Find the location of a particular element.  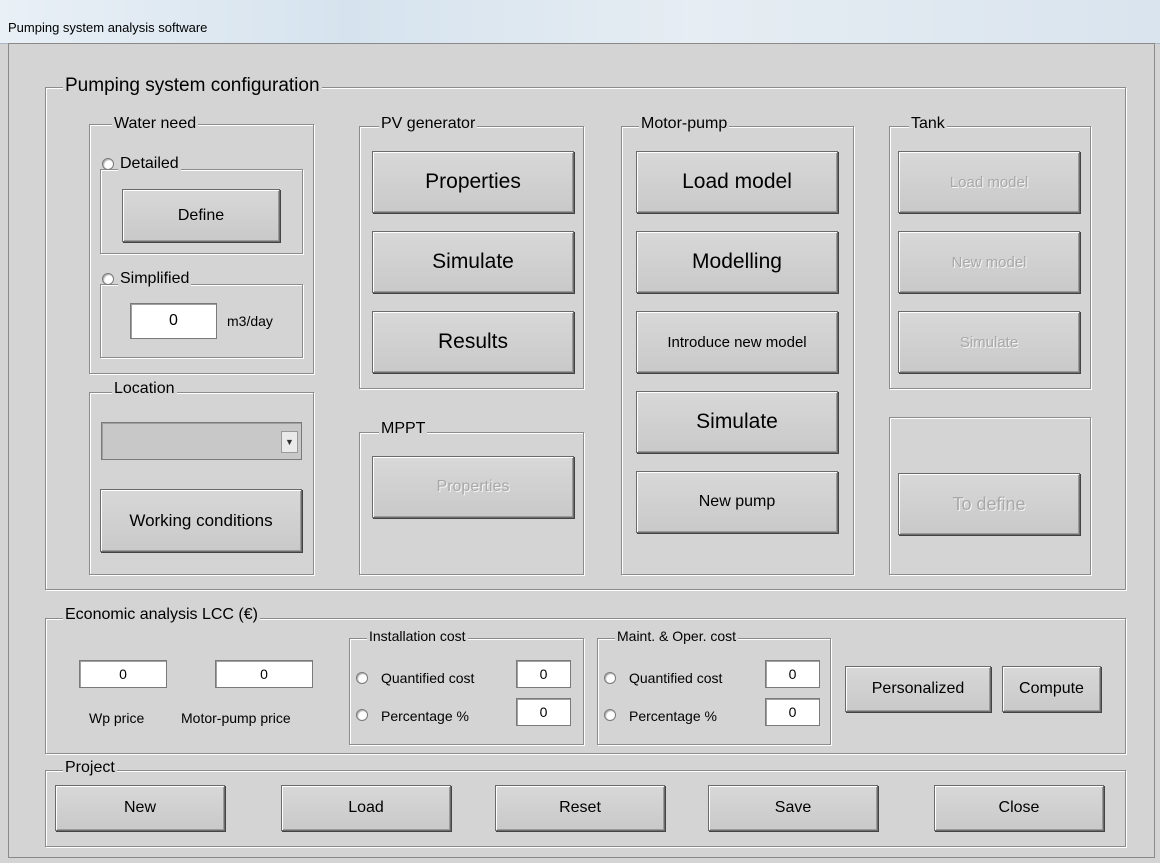

installation-quantified-radio is located at coordinates (362, 678).